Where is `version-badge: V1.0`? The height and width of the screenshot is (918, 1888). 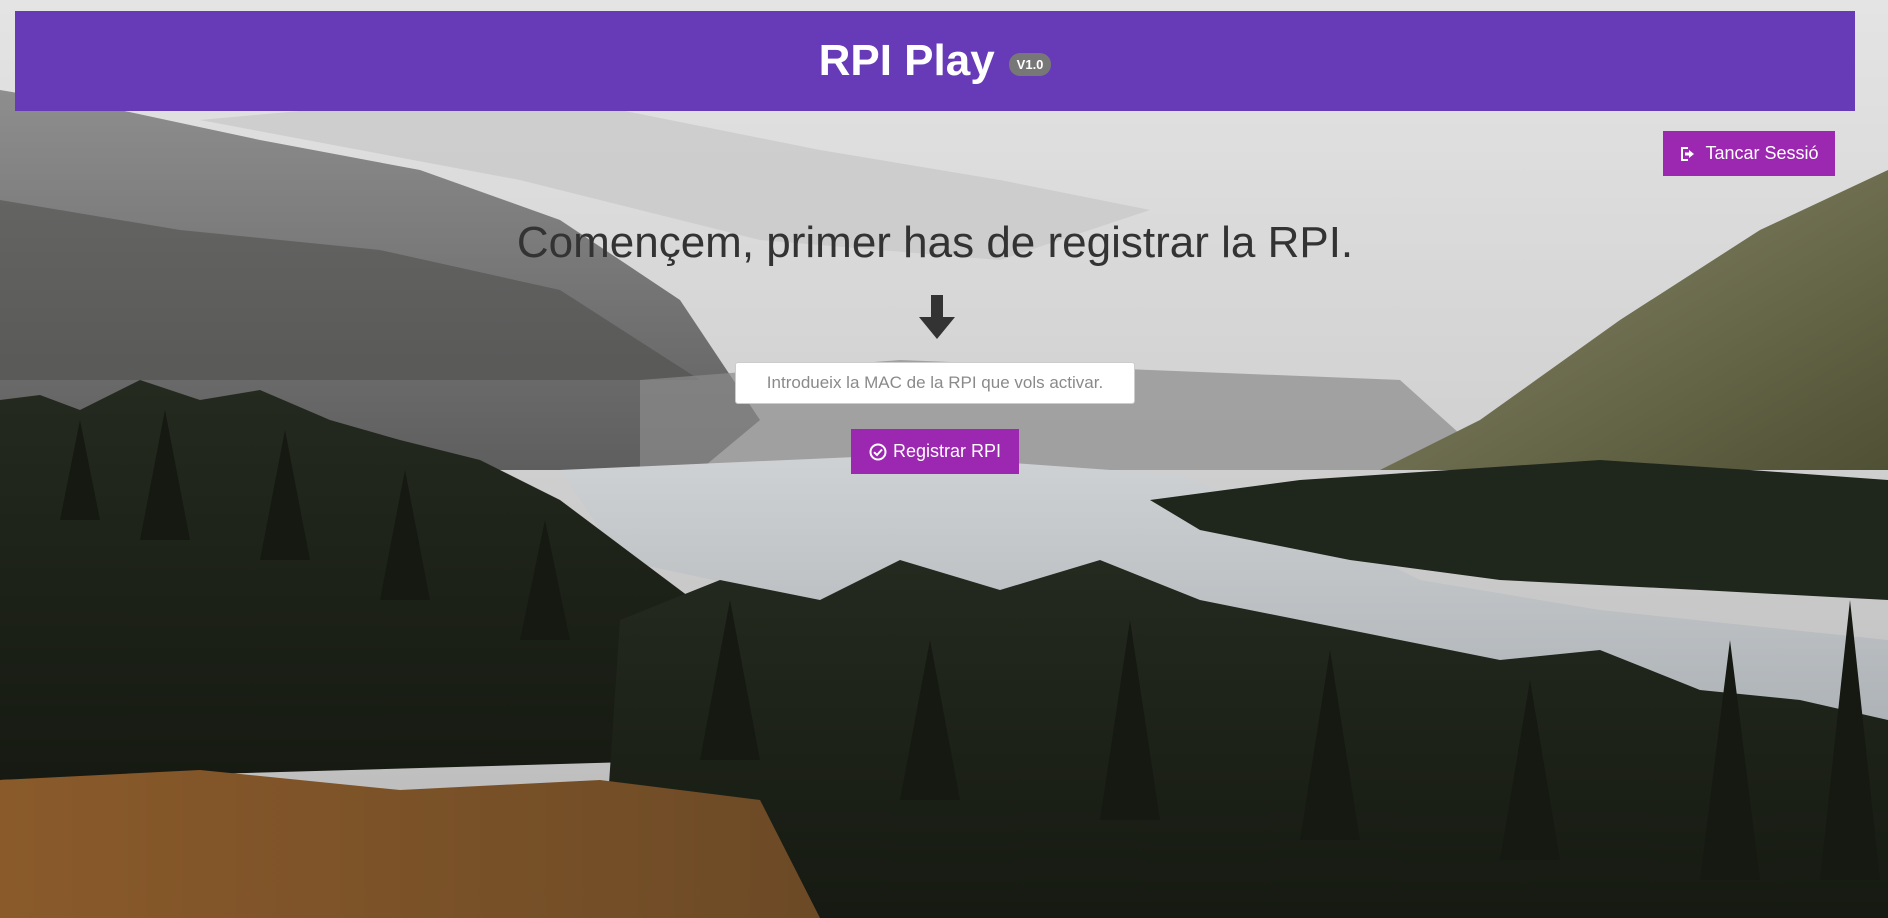 version-badge: V1.0 is located at coordinates (1030, 64).